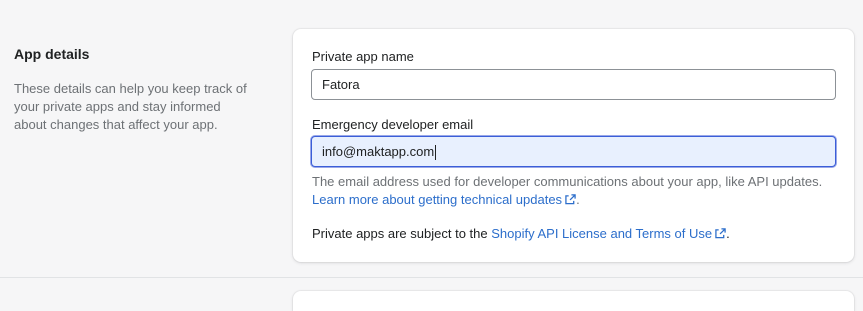  Describe the element at coordinates (573, 301) in the screenshot. I see `next-card` at that location.